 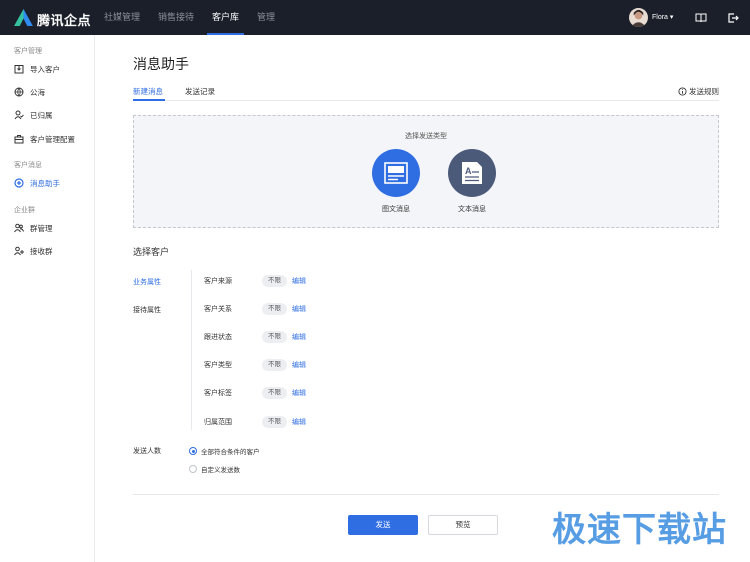 I want to click on filter-label: 跟进状态, so click(x=218, y=337).